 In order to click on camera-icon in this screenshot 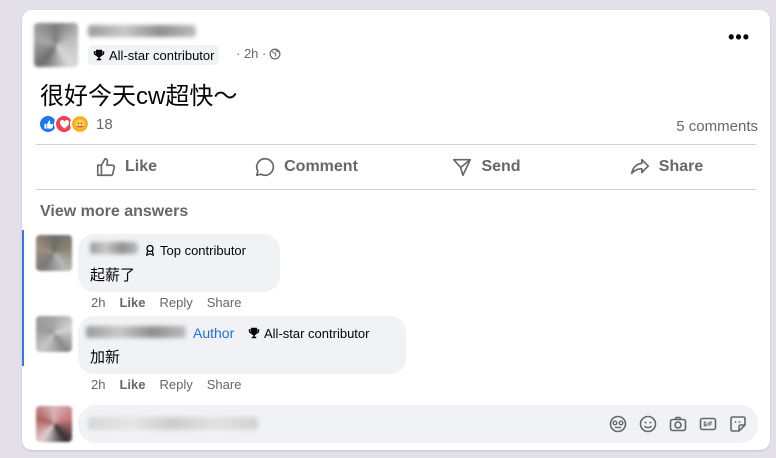, I will do `click(678, 424)`.